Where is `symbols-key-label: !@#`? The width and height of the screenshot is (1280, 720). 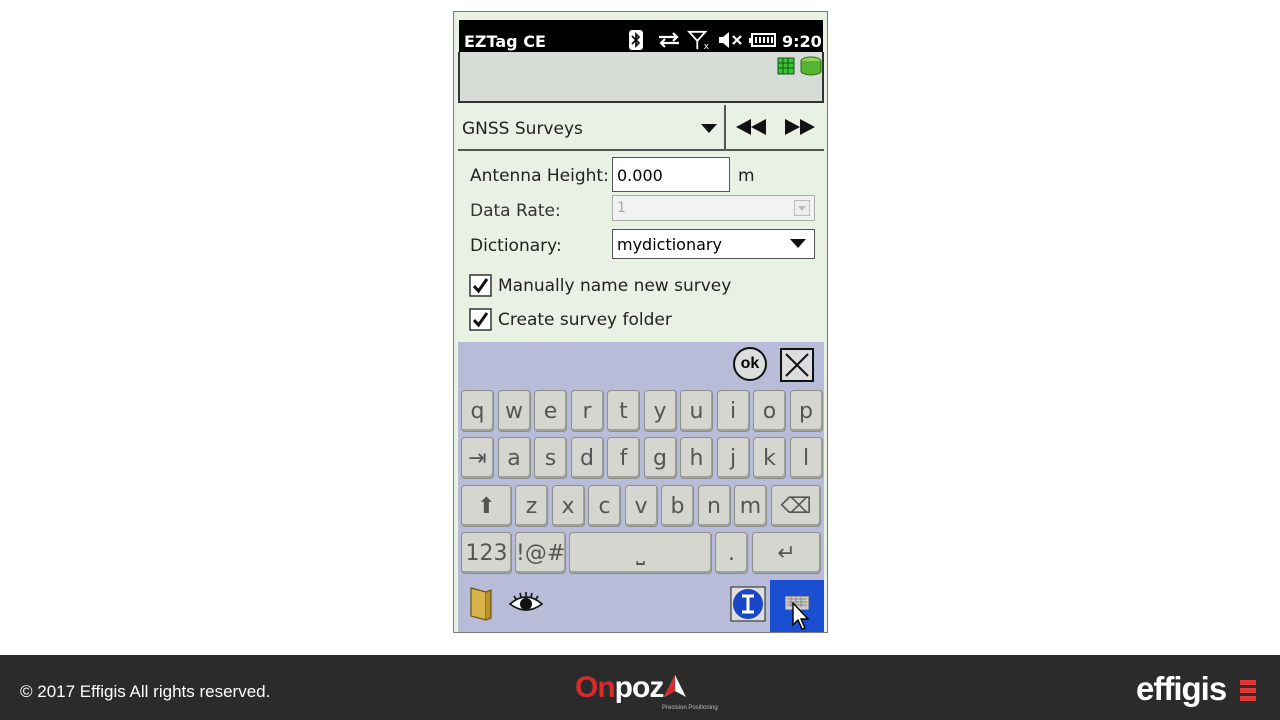
symbols-key-label: !@# is located at coordinates (541, 553).